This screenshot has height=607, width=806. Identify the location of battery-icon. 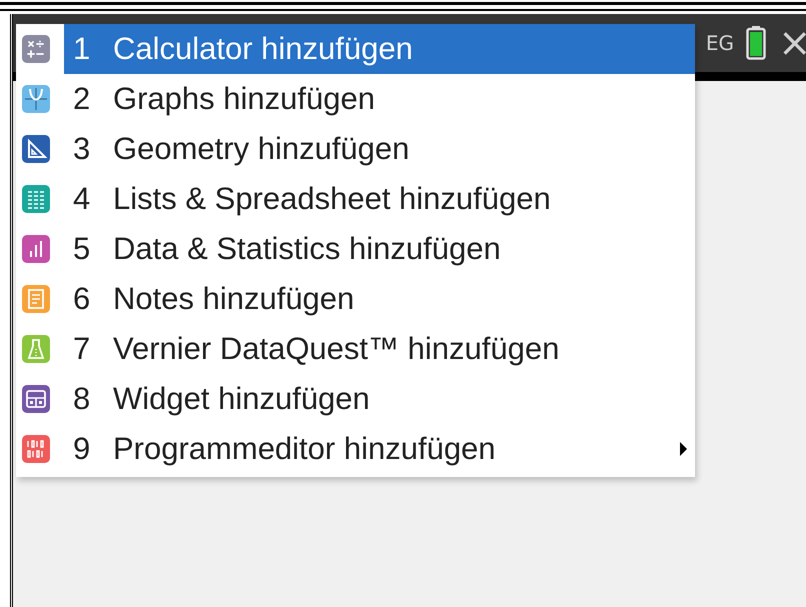
(756, 43).